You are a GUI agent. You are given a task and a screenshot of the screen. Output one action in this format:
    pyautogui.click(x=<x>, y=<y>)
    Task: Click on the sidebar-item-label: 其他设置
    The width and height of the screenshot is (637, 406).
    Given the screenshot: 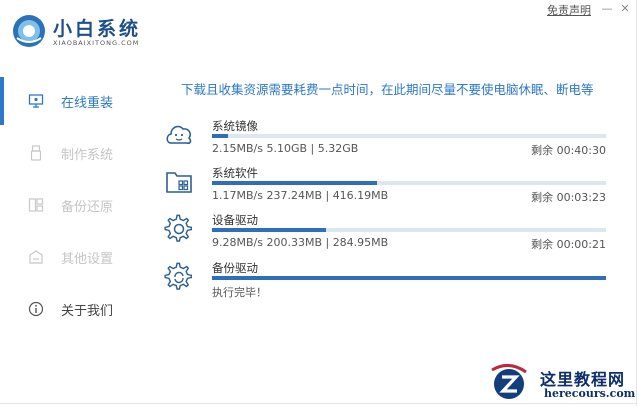 What is the action you would take?
    pyautogui.click(x=87, y=259)
    